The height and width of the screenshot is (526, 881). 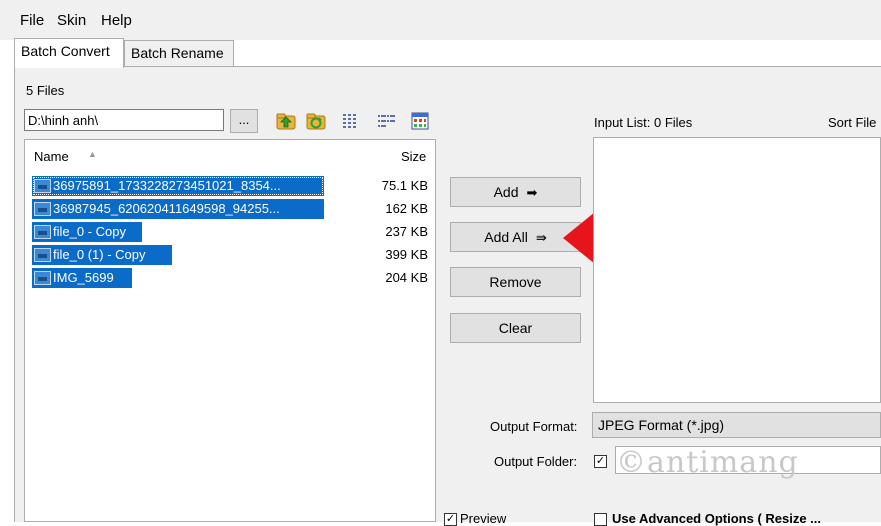 What do you see at coordinates (92, 154) in the screenshot?
I see `sort-ascending-icon: ▲` at bounding box center [92, 154].